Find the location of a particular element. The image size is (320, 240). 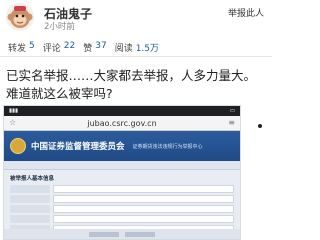

divider is located at coordinates (136, 56).